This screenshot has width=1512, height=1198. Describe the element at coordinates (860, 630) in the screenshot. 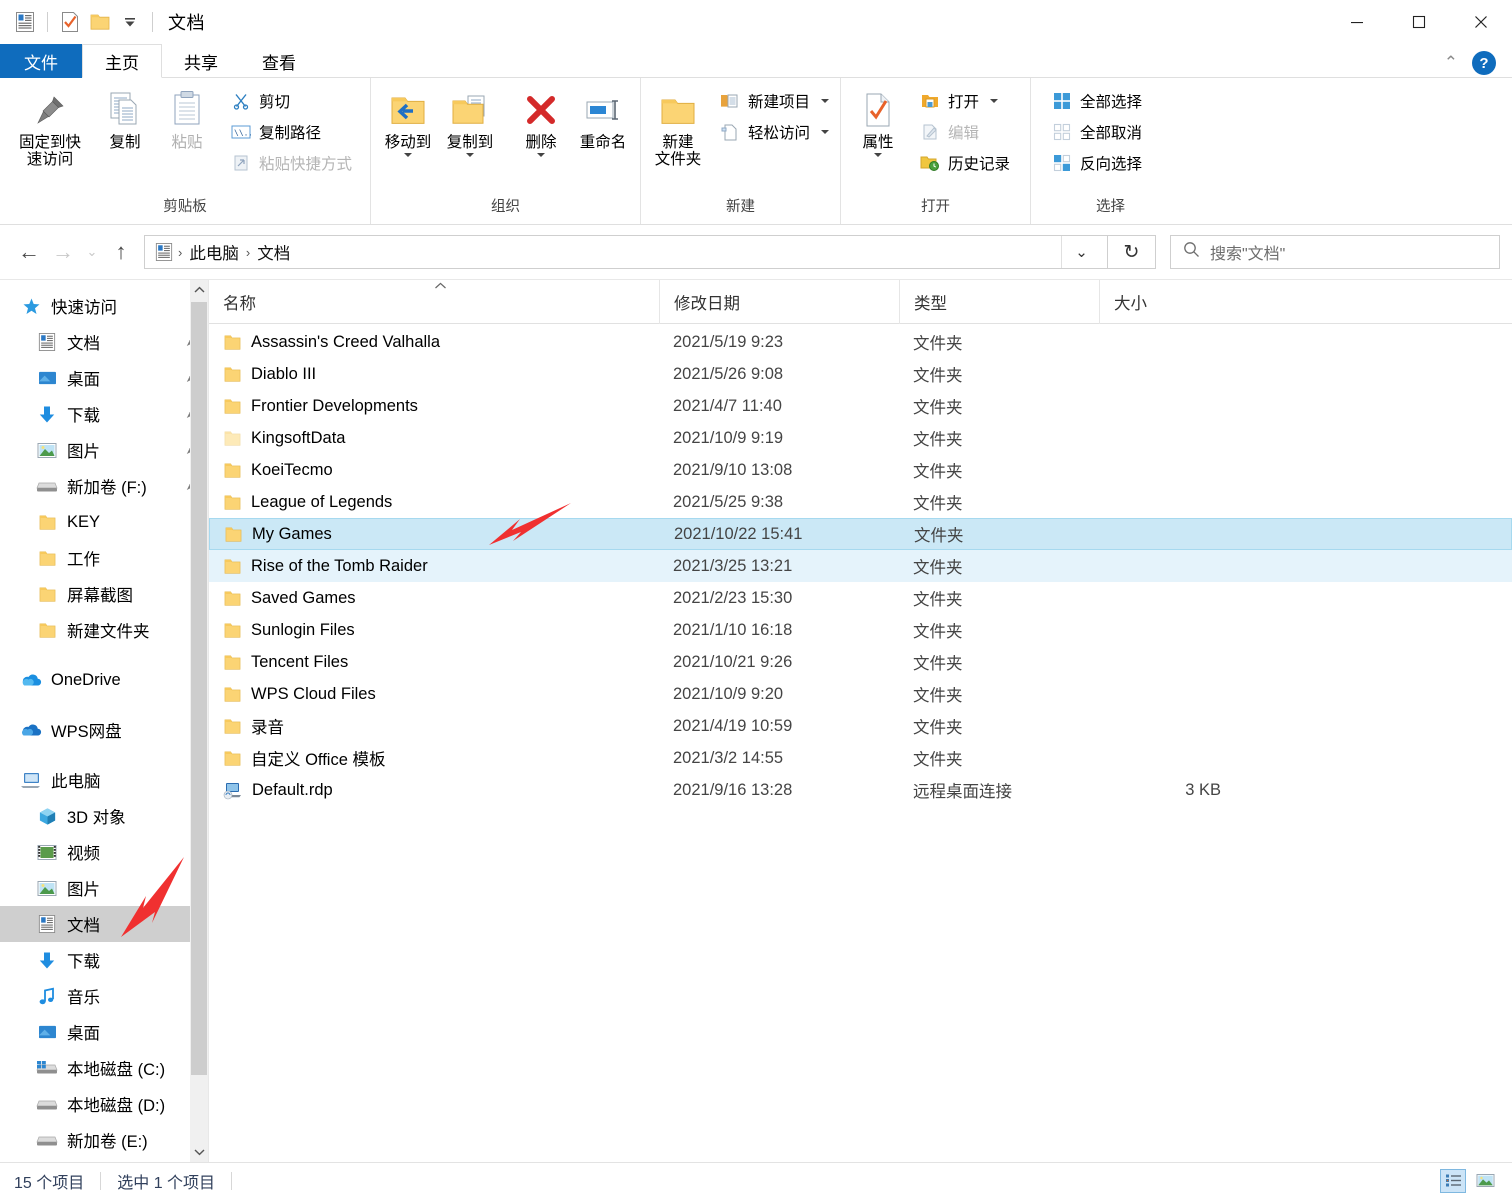

I see `table-row: Sunlogin Files 2021/1/10 16:18 文件夹` at that location.